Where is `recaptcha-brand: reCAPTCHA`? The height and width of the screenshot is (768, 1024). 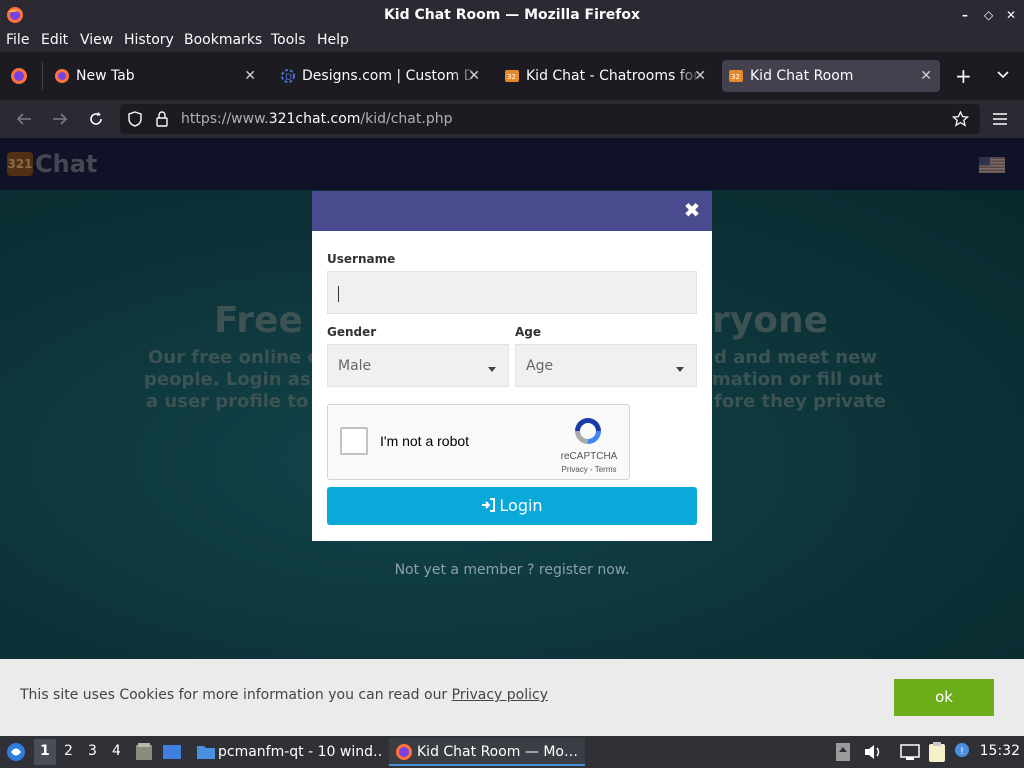 recaptcha-brand: reCAPTCHA is located at coordinates (589, 456).